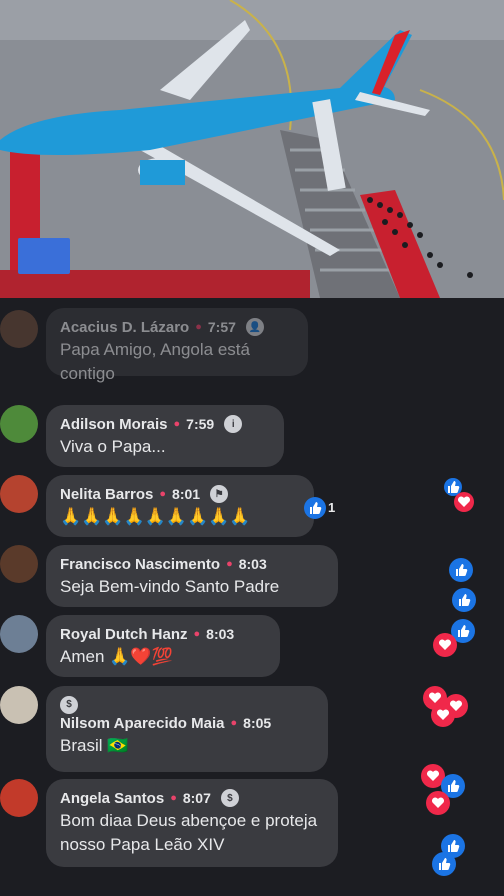 The height and width of the screenshot is (896, 504). Describe the element at coordinates (124, 634) in the screenshot. I see `commenter-name: Royal Dutch Hanz` at that location.